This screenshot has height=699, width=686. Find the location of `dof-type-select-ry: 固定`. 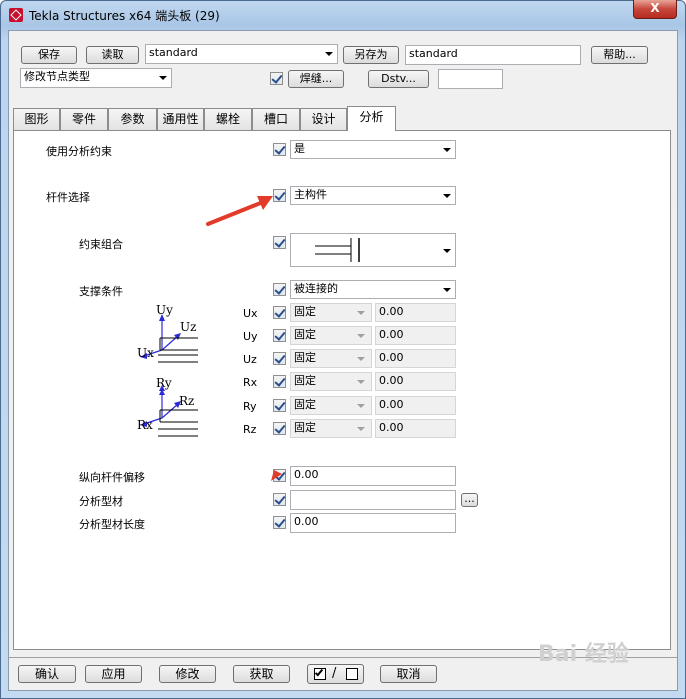

dof-type-select-ry: 固定 is located at coordinates (331, 405).